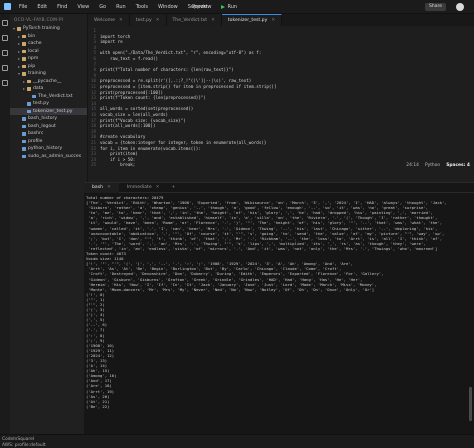  Describe the element at coordinates (48, 142) in the screenshot. I see `tree-file: profile` at that location.